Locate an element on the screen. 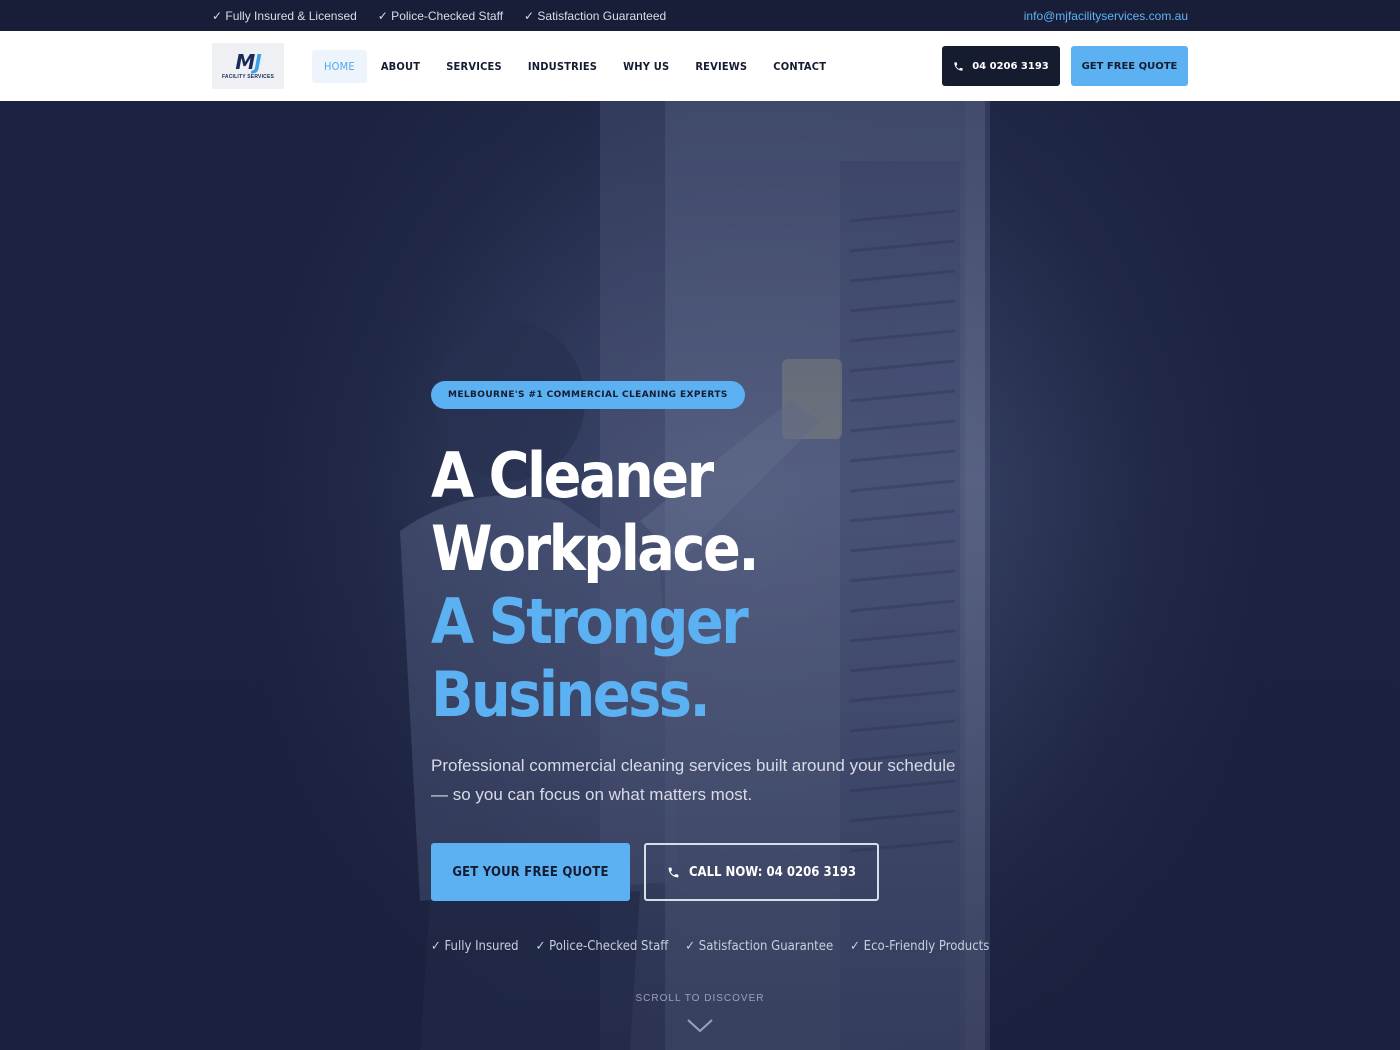 This screenshot has height=1050, width=1400. nav-industries: INDUSTRIES is located at coordinates (562, 66).